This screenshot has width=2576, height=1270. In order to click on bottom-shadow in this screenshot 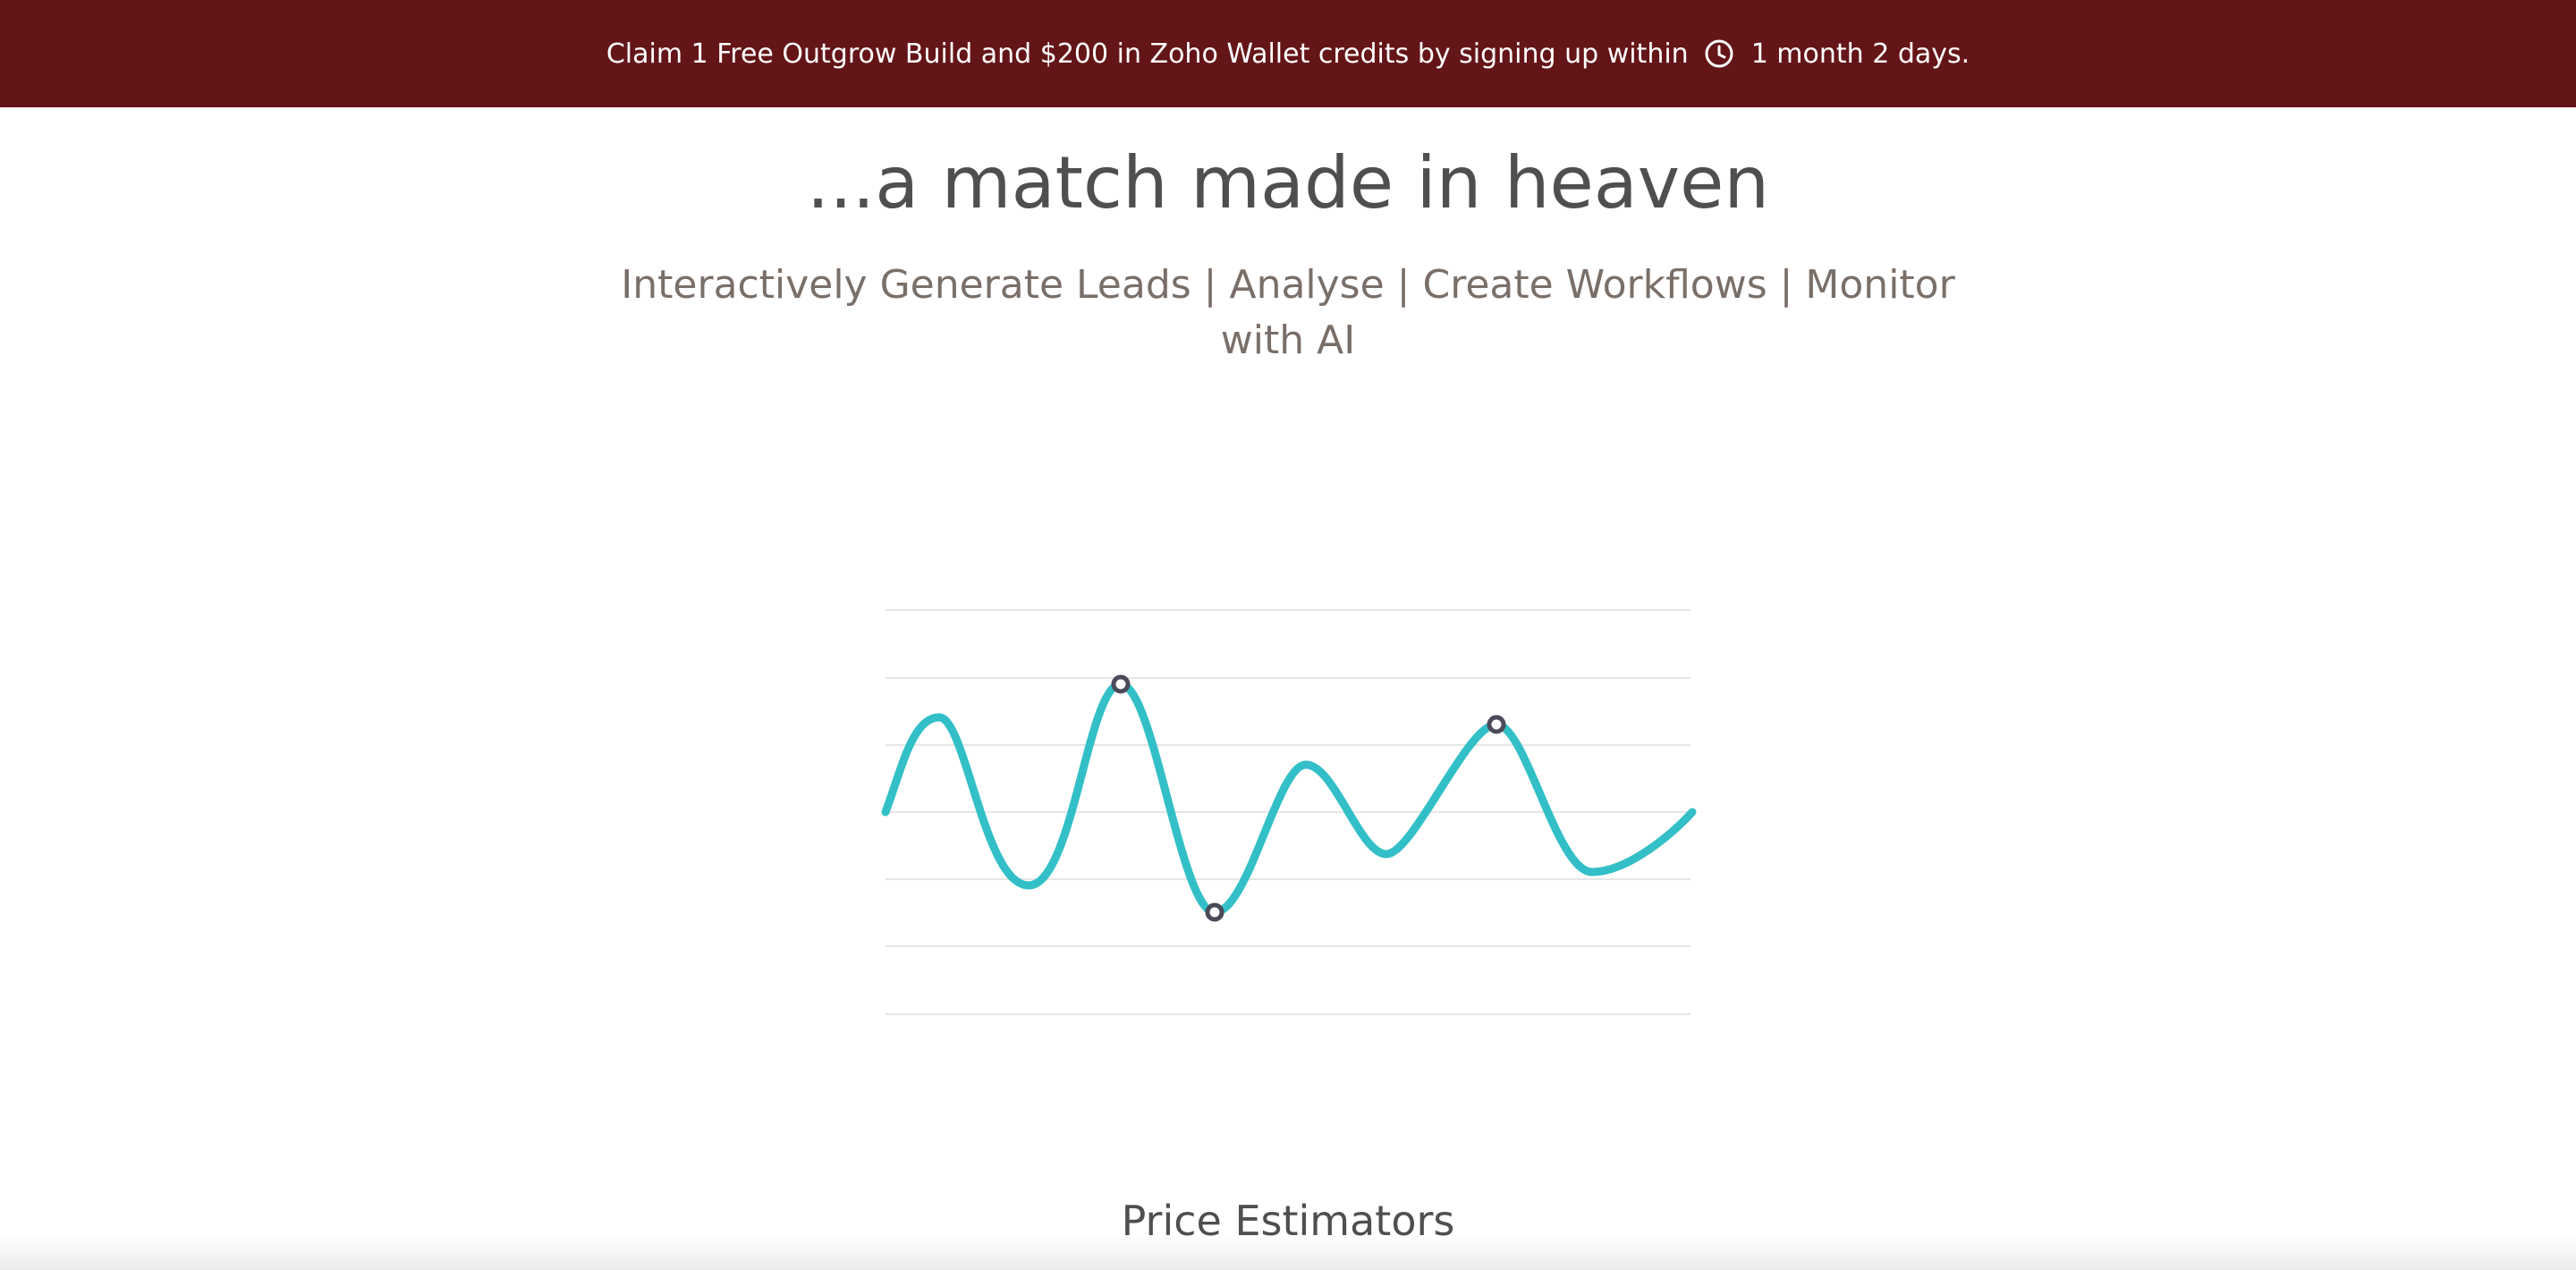, I will do `click(1288, 1252)`.